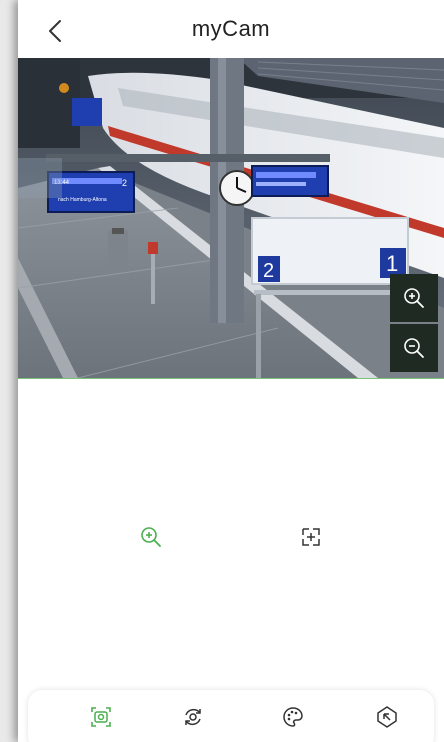  I want to click on focus-frame-icon, so click(311, 537).